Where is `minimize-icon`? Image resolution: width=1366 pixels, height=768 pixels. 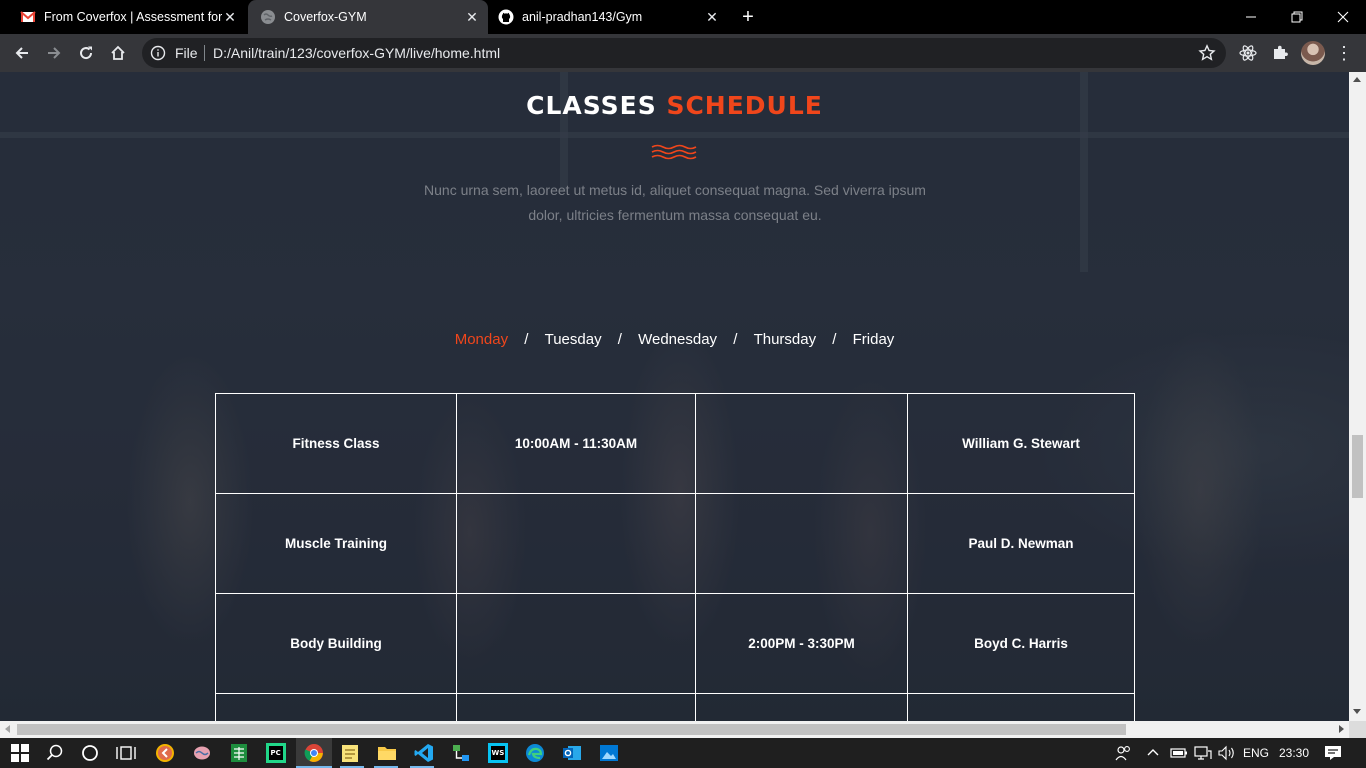 minimize-icon is located at coordinates (1251, 17).